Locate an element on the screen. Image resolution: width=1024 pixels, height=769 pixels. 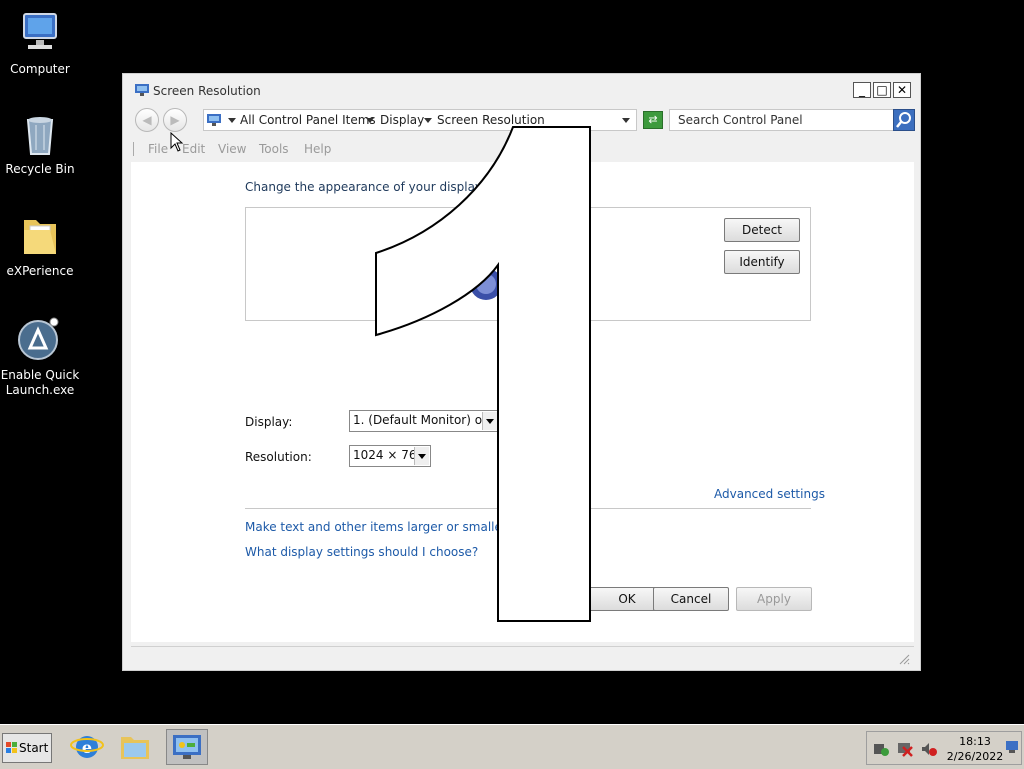
arrow-left-icon: ◀ is located at coordinates (147, 120).